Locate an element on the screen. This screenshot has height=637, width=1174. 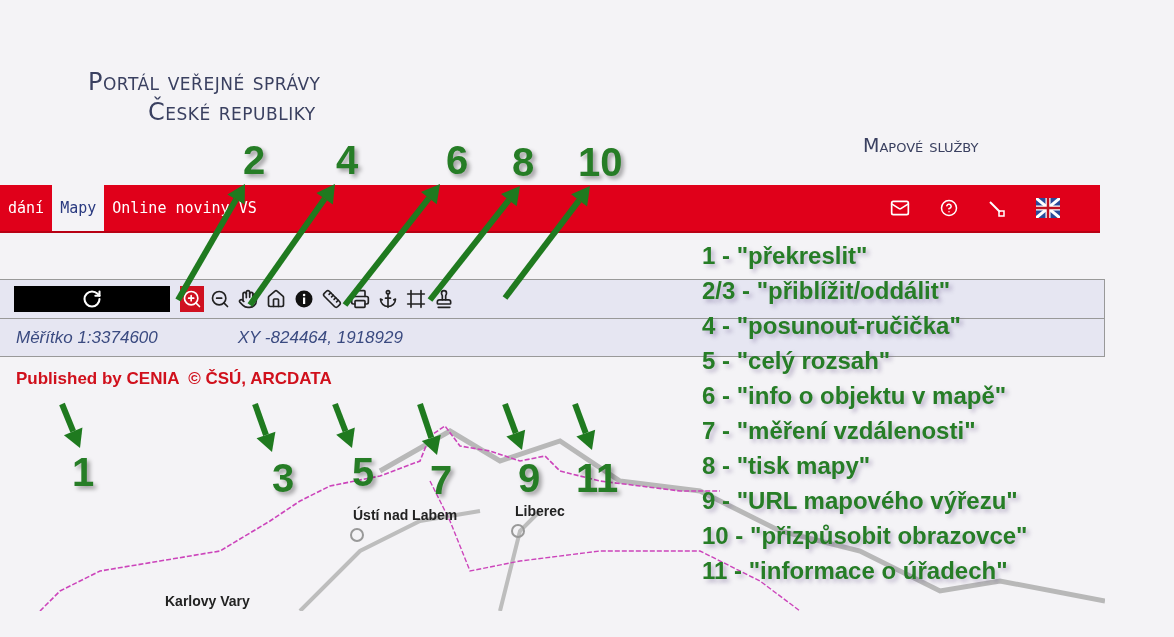
home-icon is located at coordinates (276, 299).